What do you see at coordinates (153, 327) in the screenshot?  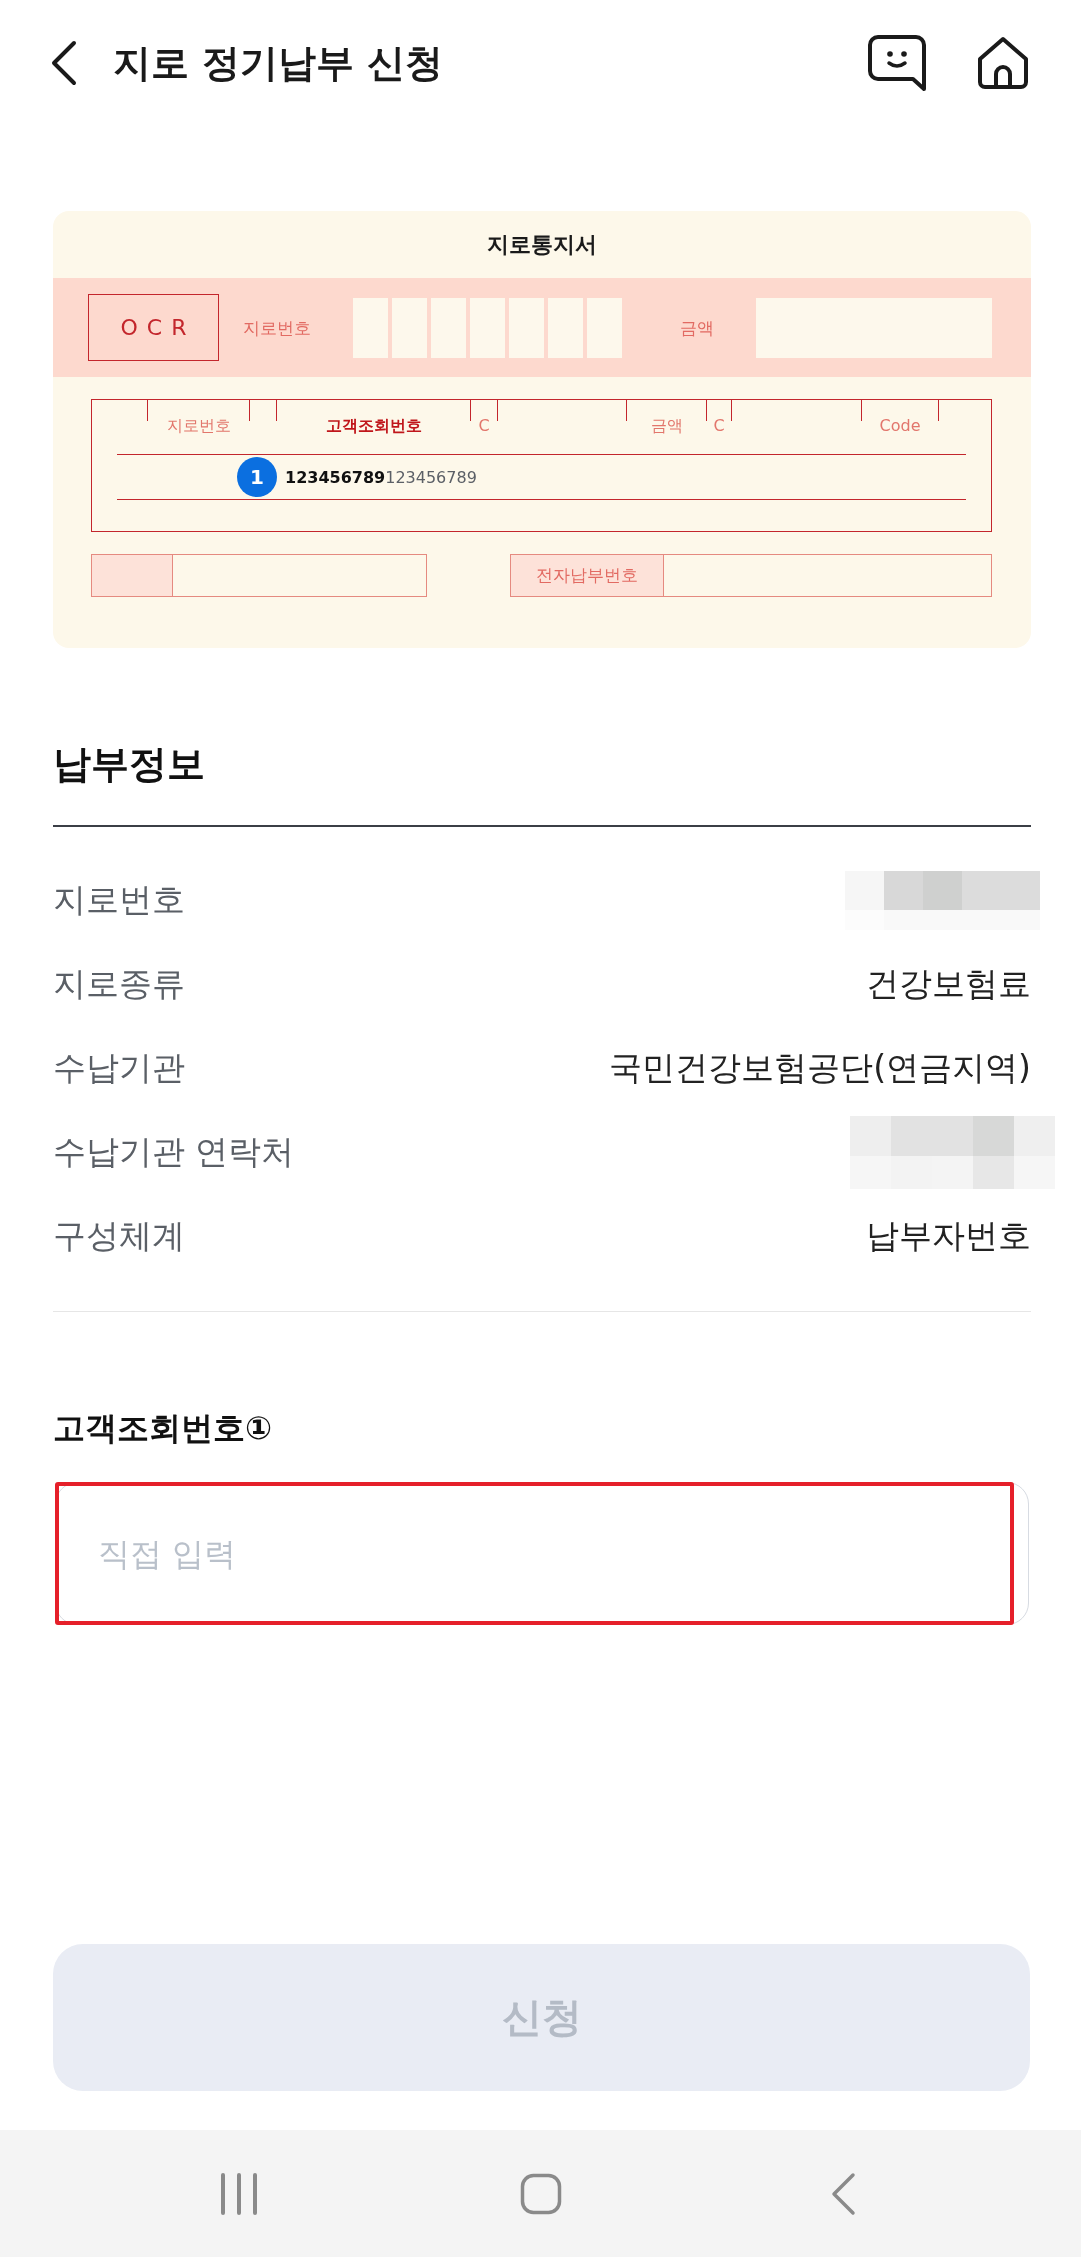 I see `ocr-mark: OCR` at bounding box center [153, 327].